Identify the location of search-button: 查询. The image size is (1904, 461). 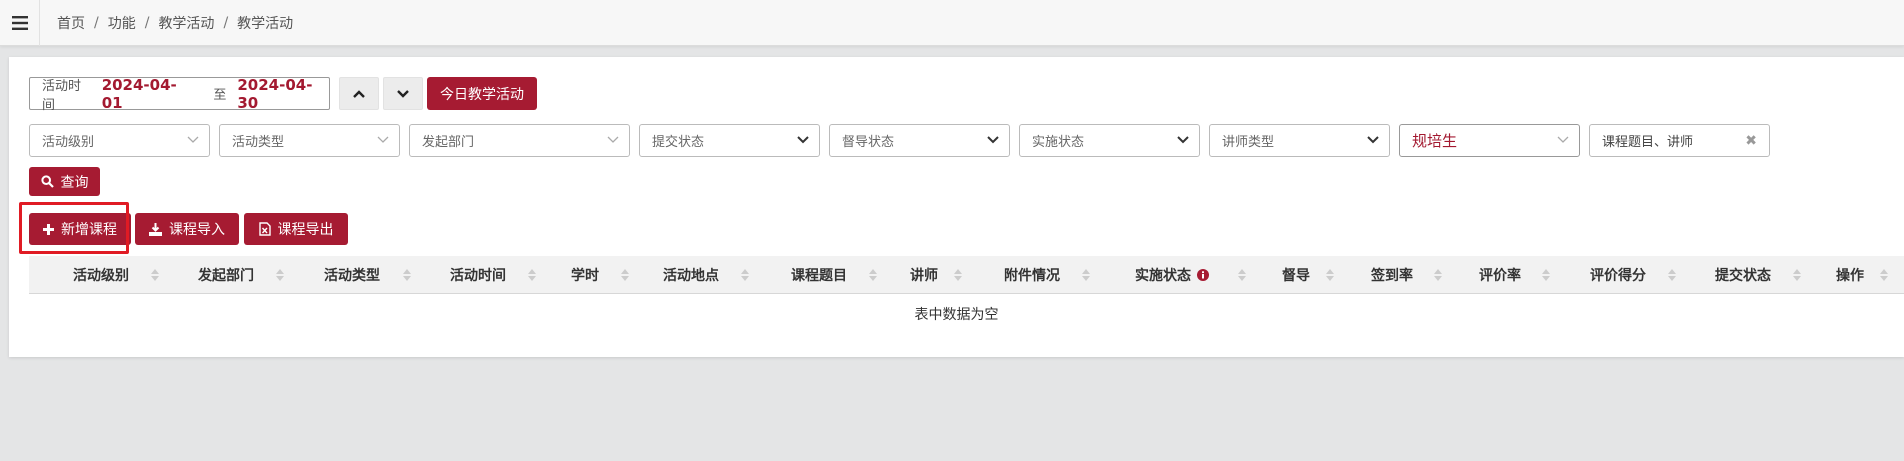
(64, 181).